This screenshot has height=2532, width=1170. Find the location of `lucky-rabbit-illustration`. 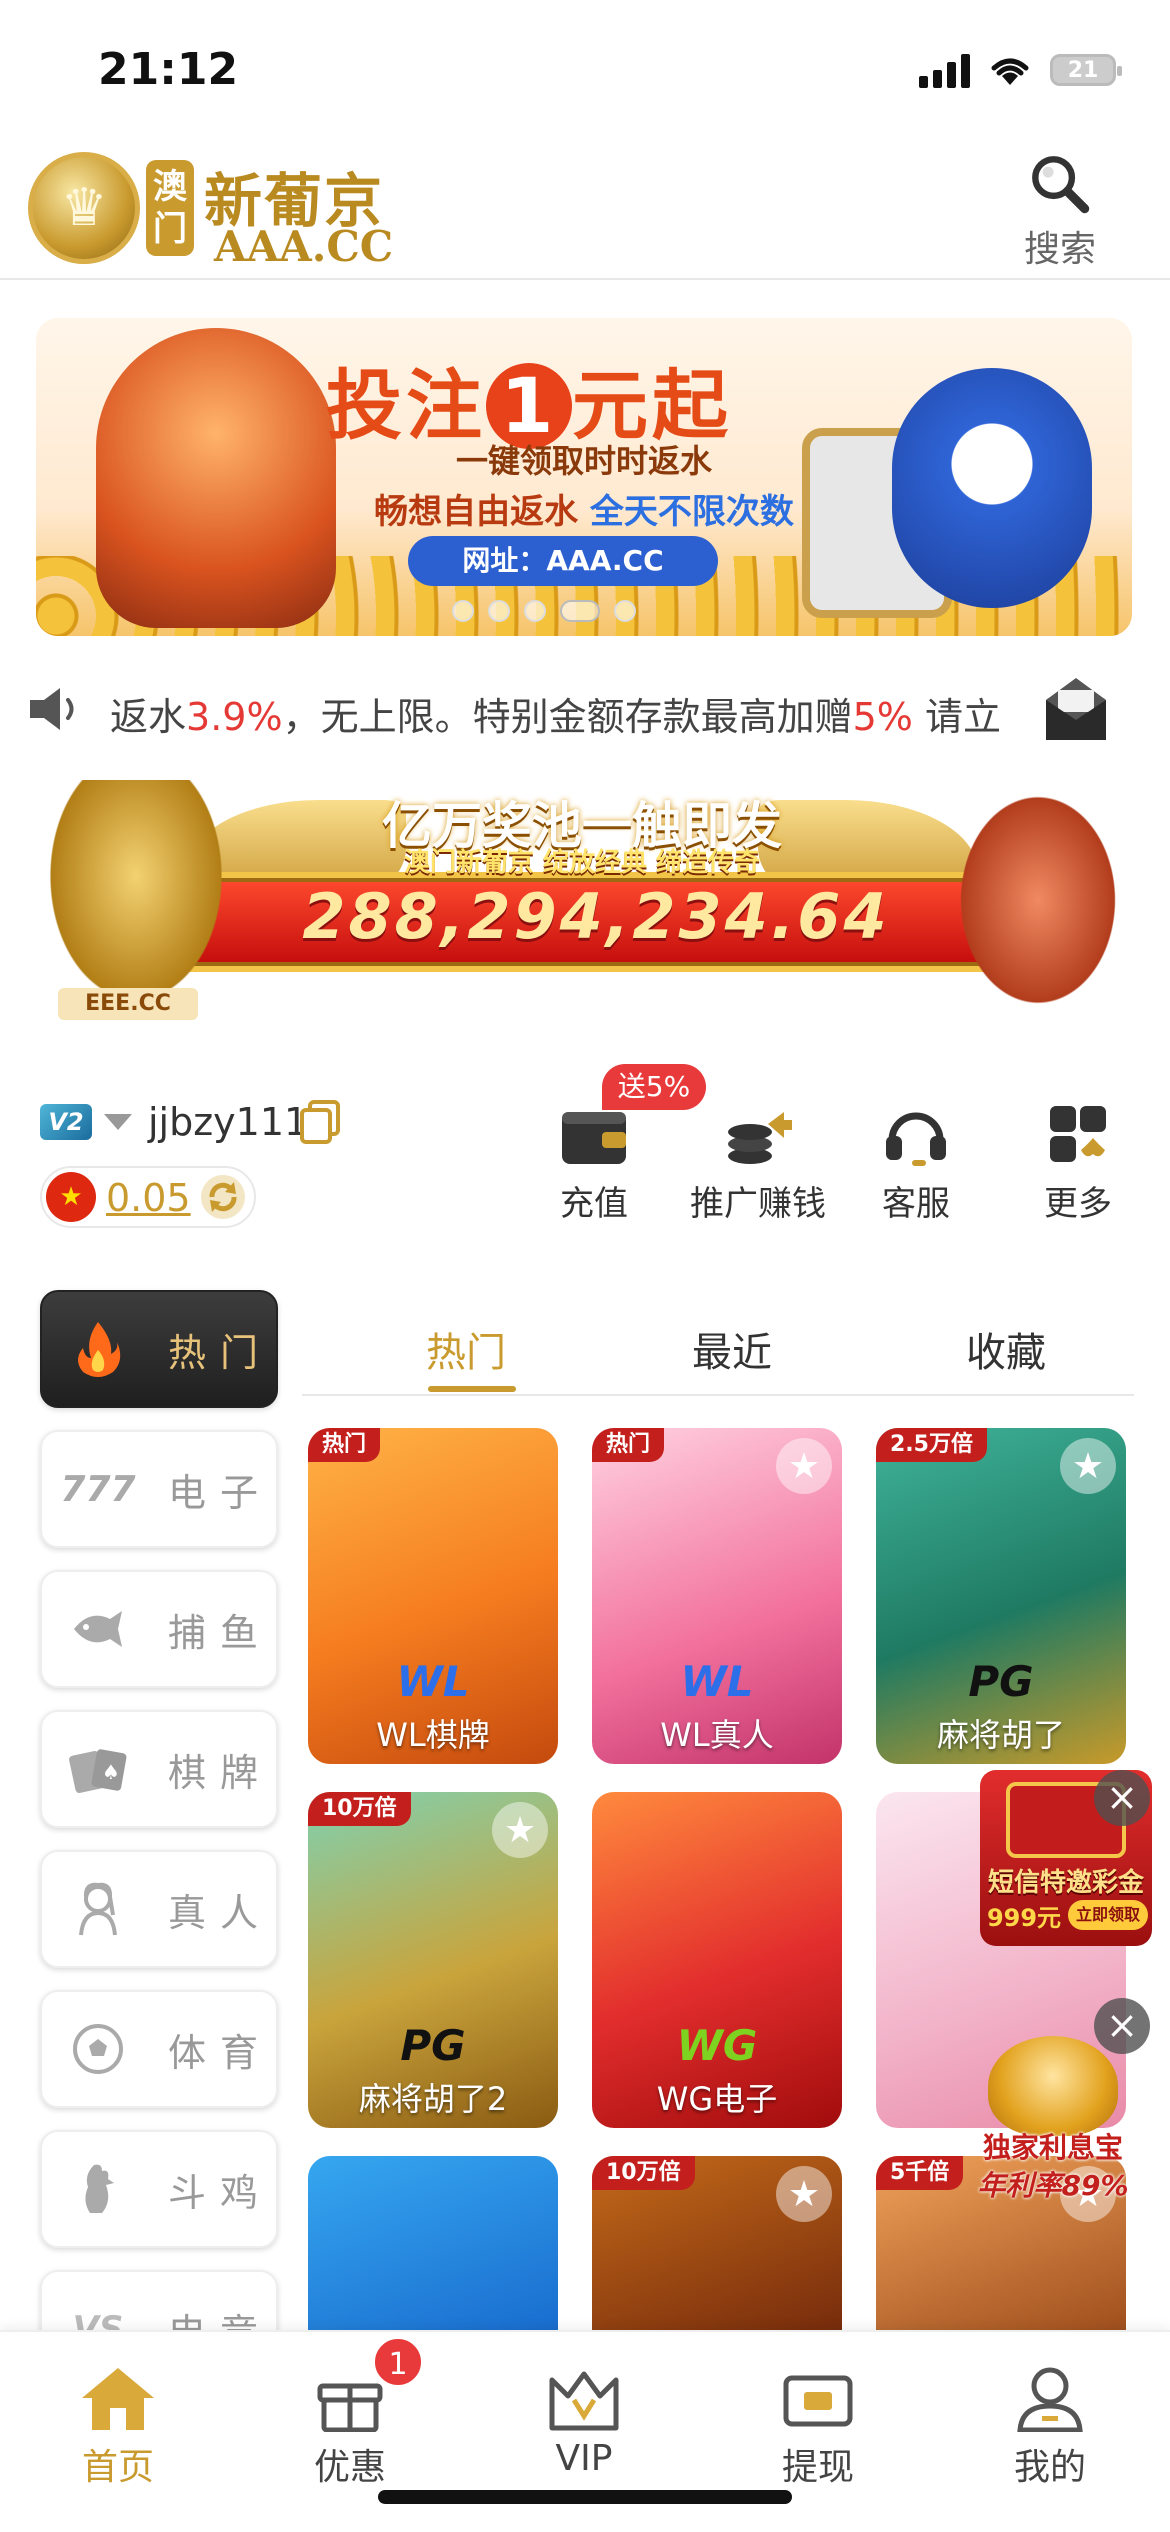

lucky-rabbit-illustration is located at coordinates (1053, 2086).